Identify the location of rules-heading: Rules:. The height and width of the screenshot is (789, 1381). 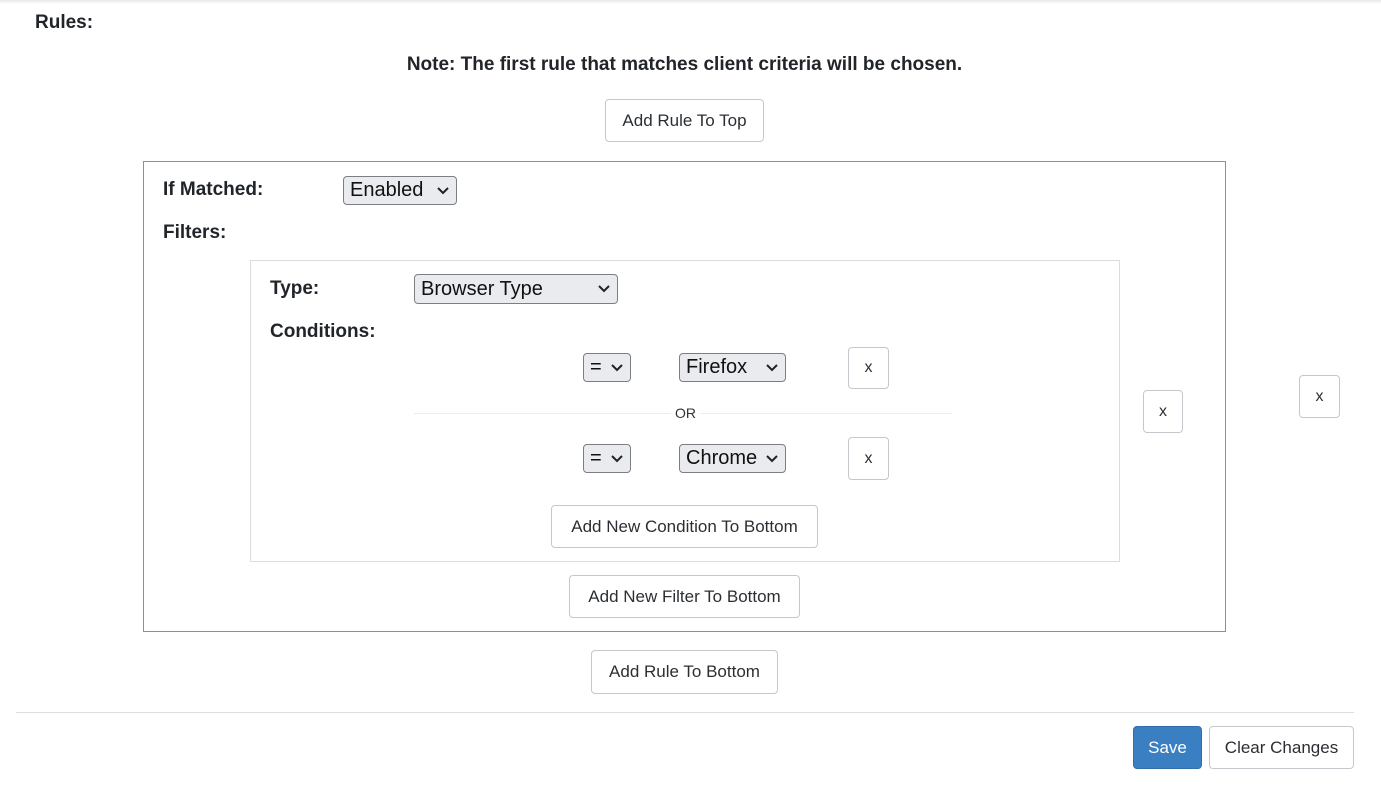
(64, 22).